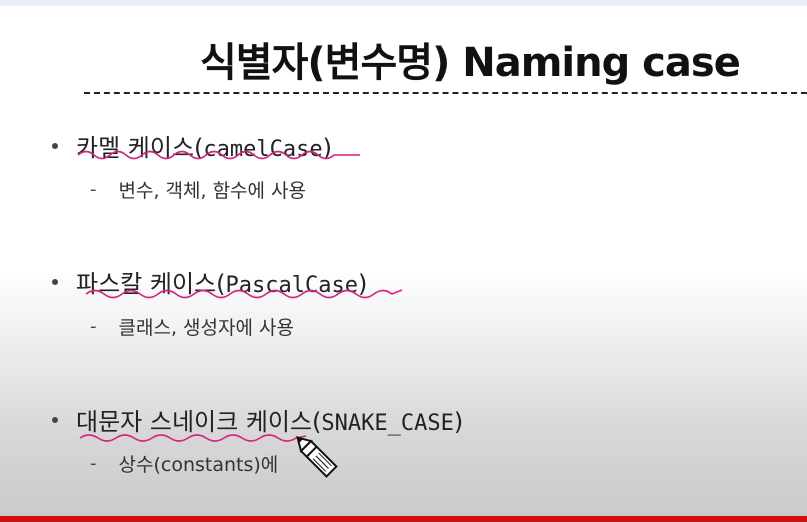 This screenshot has height=522, width=807. Describe the element at coordinates (317, 457) in the screenshot. I see `pencil-cursor-icon` at that location.